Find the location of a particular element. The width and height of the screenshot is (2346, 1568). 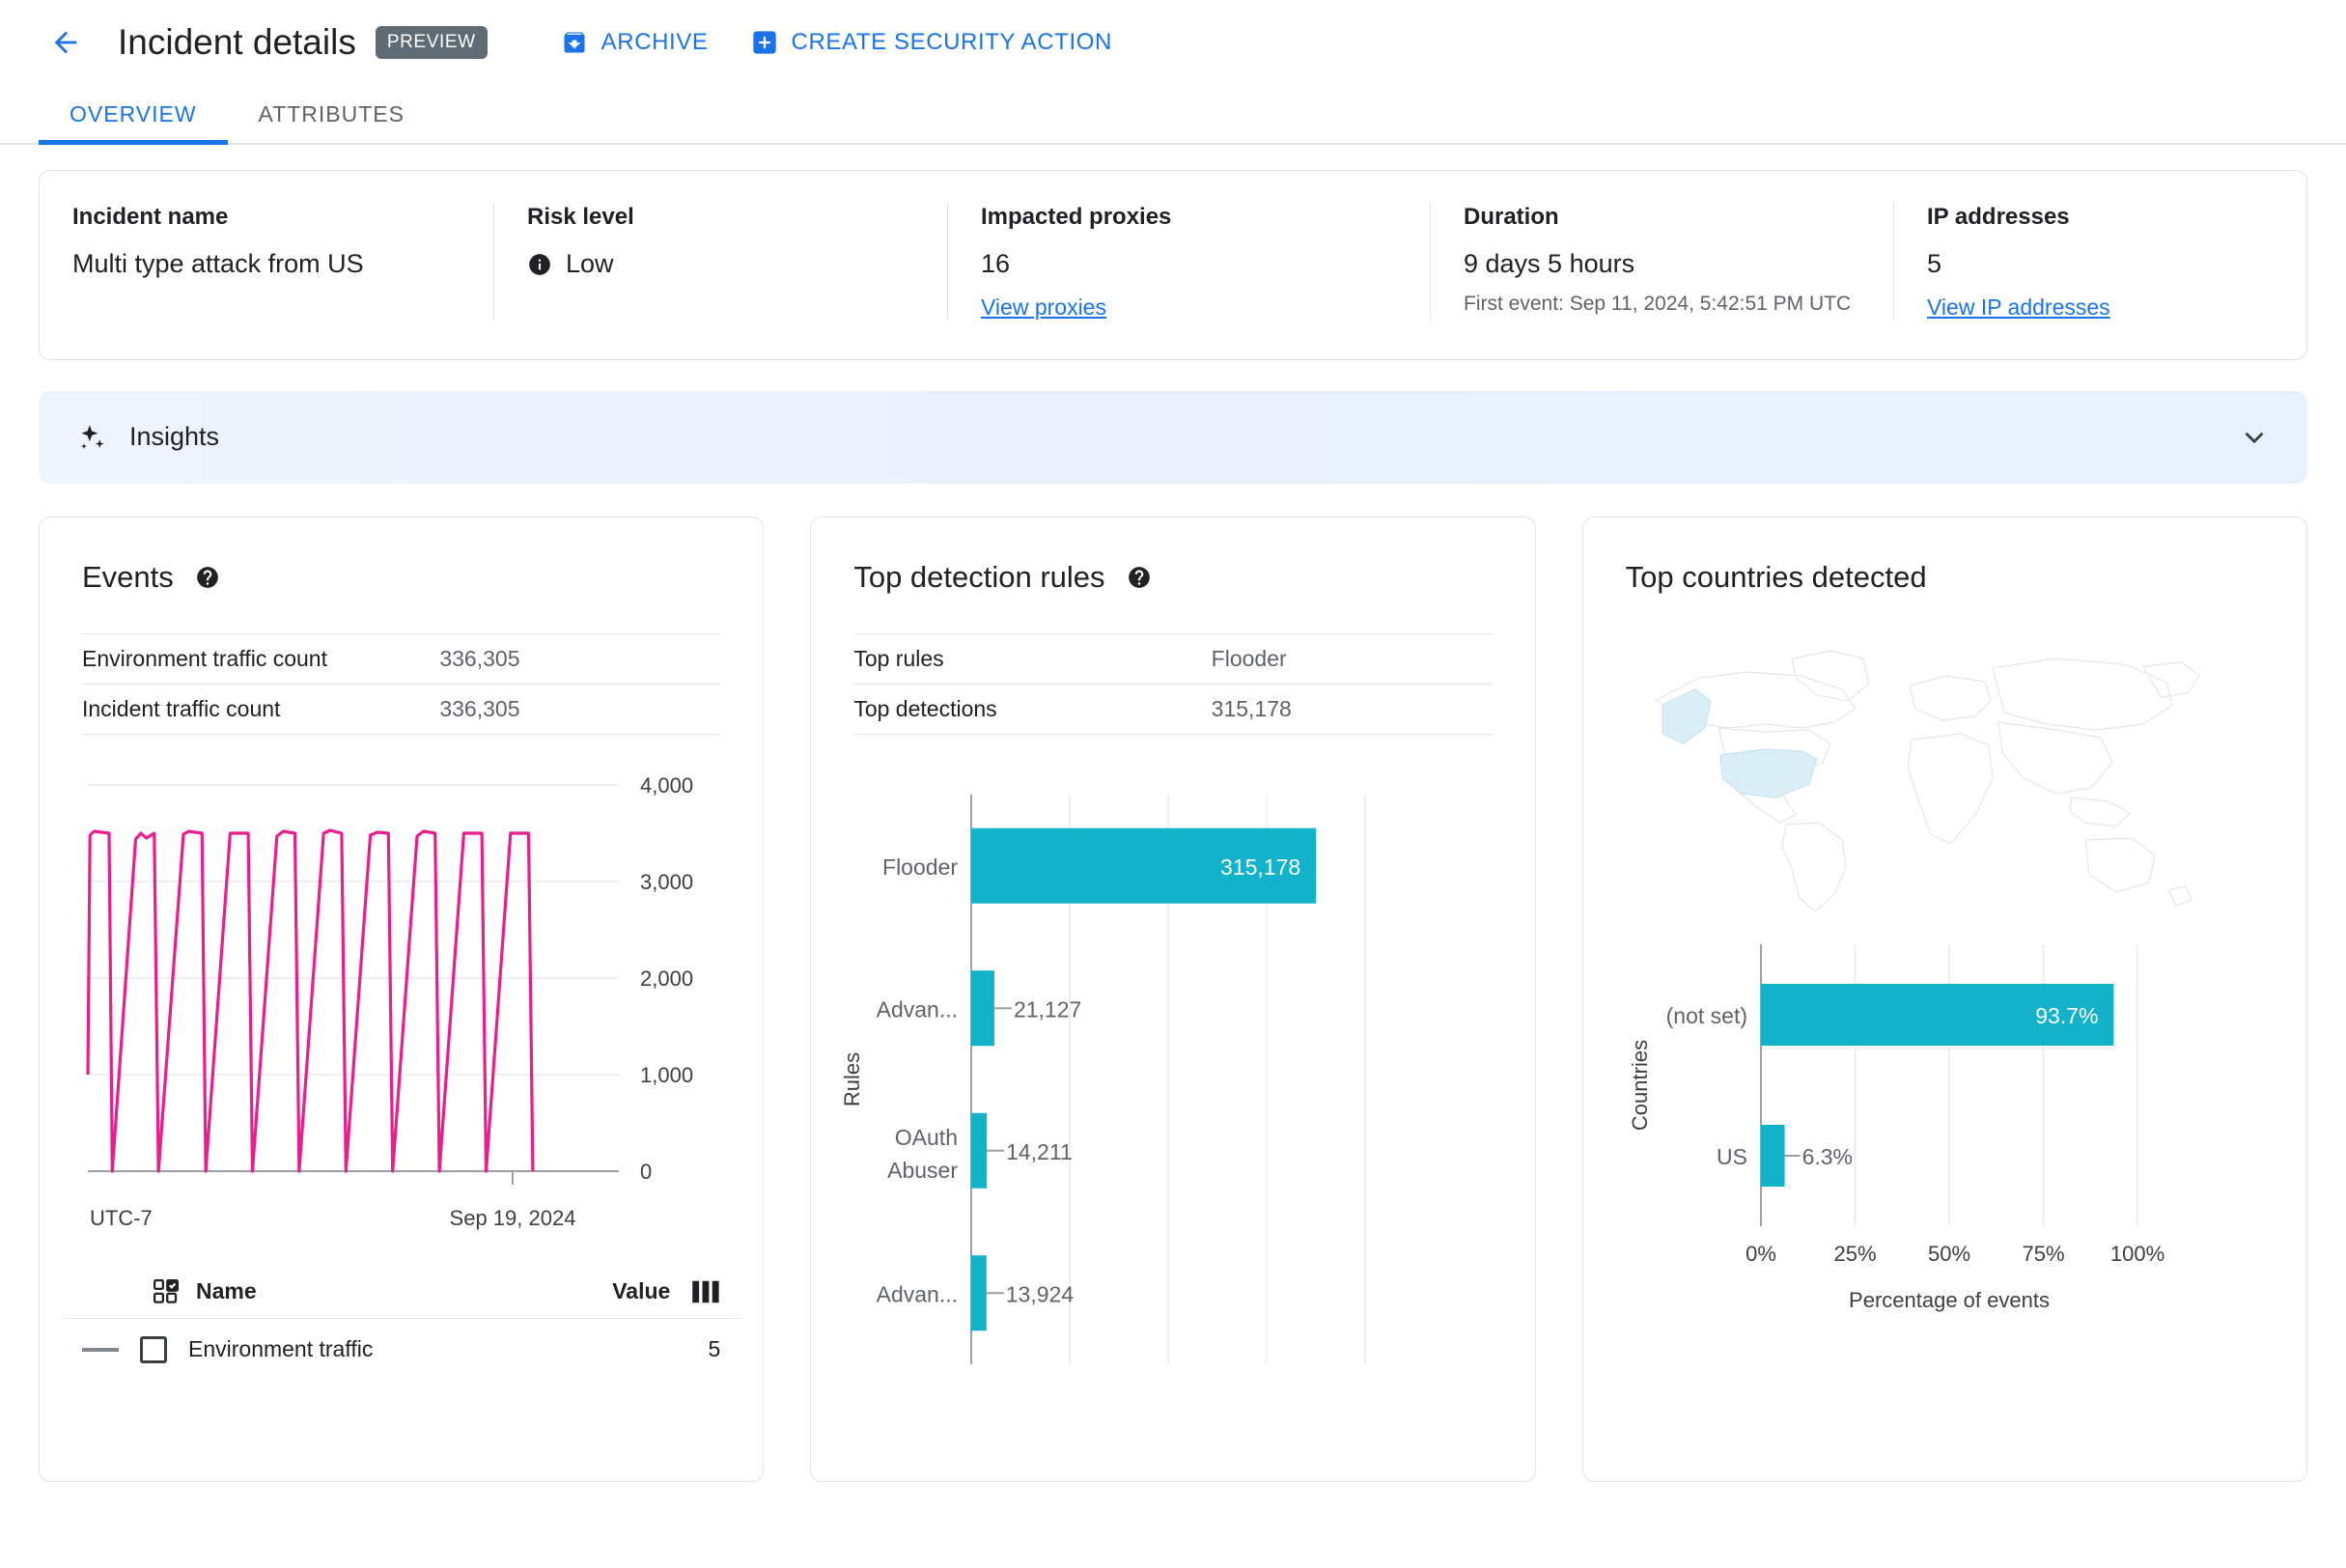

kv-value: Flooder is located at coordinates (1249, 658).